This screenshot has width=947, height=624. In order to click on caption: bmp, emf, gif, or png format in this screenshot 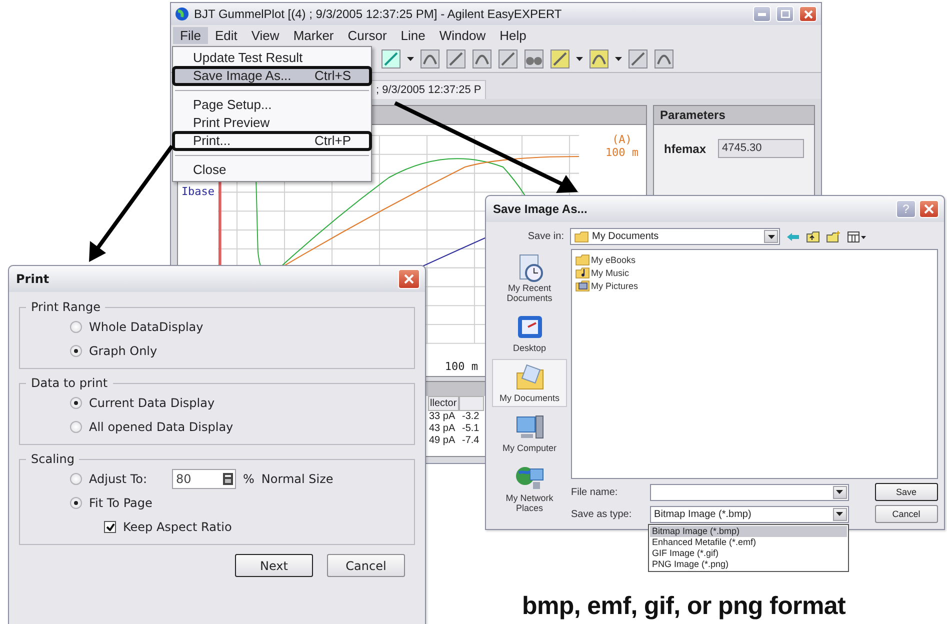, I will do `click(684, 606)`.